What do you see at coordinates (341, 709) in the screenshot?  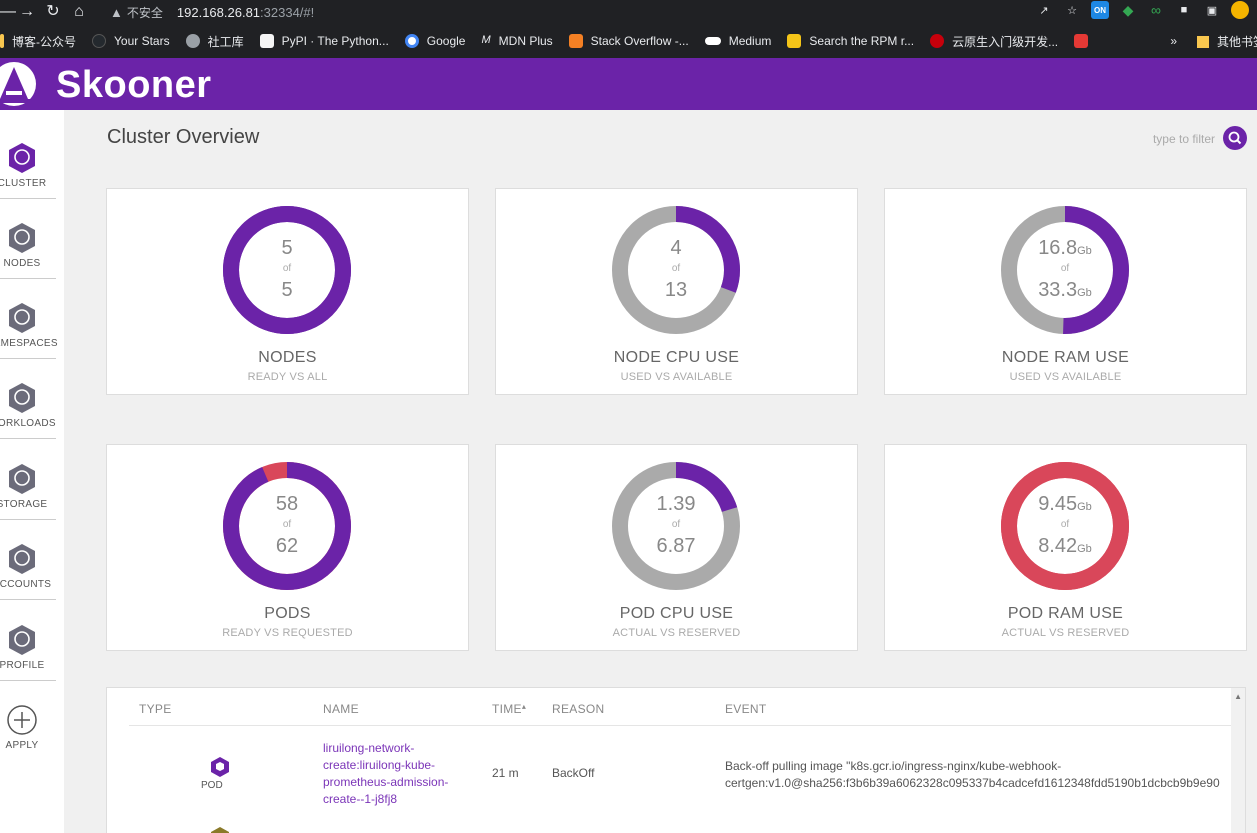 I see `column-header-name: NAME` at bounding box center [341, 709].